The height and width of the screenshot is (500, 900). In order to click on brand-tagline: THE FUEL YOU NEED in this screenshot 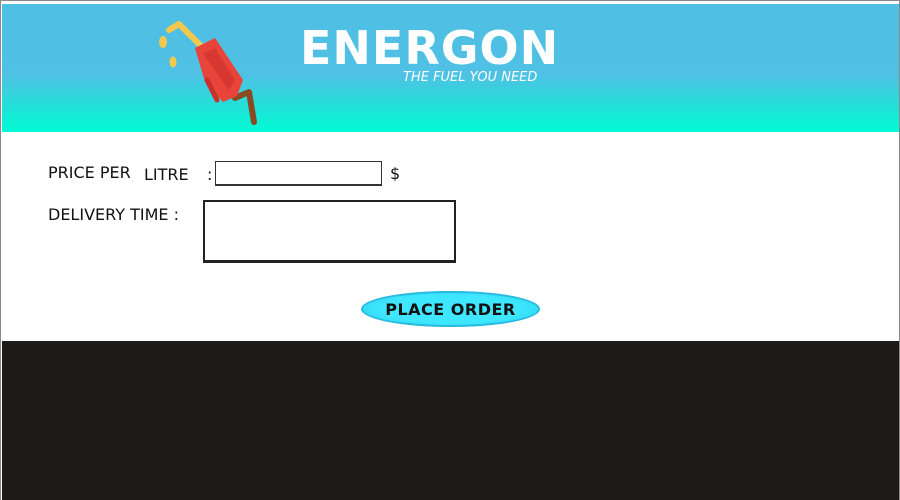, I will do `click(470, 77)`.